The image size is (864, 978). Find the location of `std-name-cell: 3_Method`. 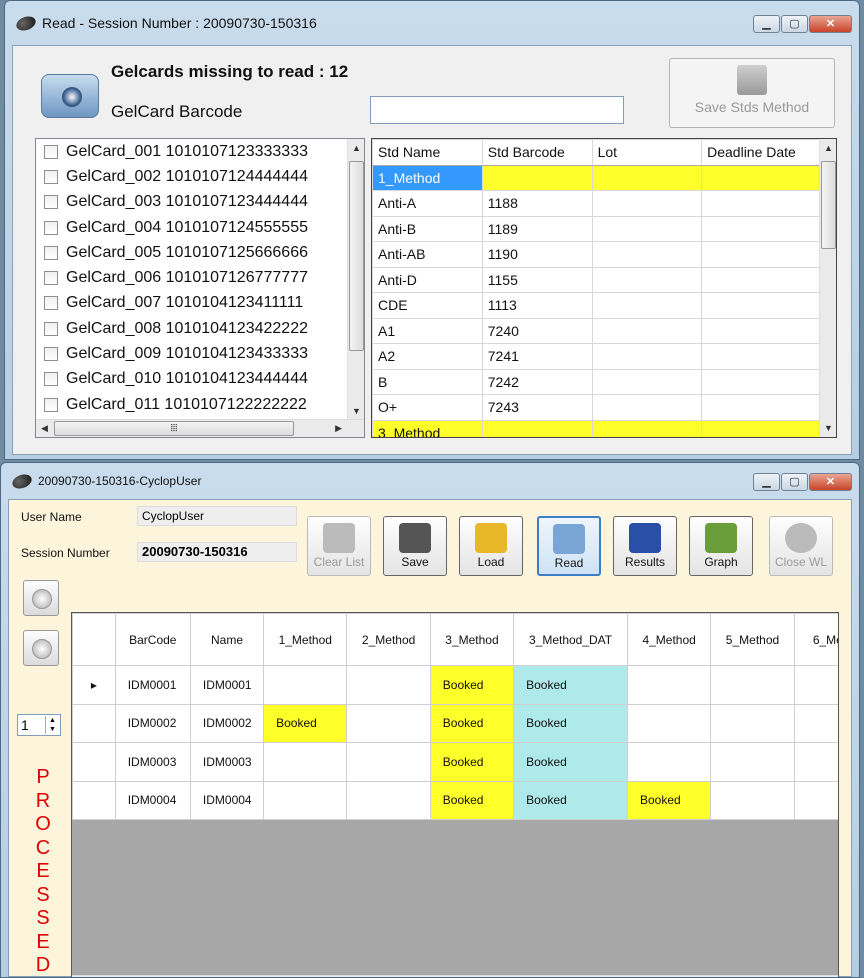

std-name-cell: 3_Method is located at coordinates (427, 428).